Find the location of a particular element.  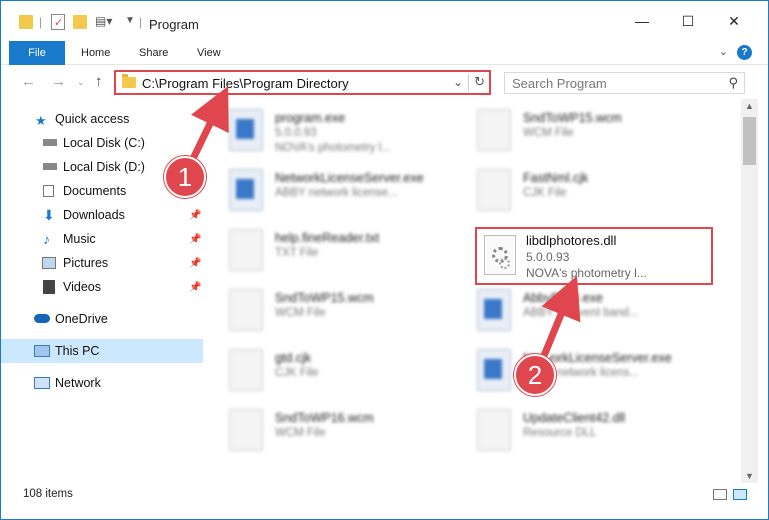

properties-icon: ✓ is located at coordinates (58, 22).